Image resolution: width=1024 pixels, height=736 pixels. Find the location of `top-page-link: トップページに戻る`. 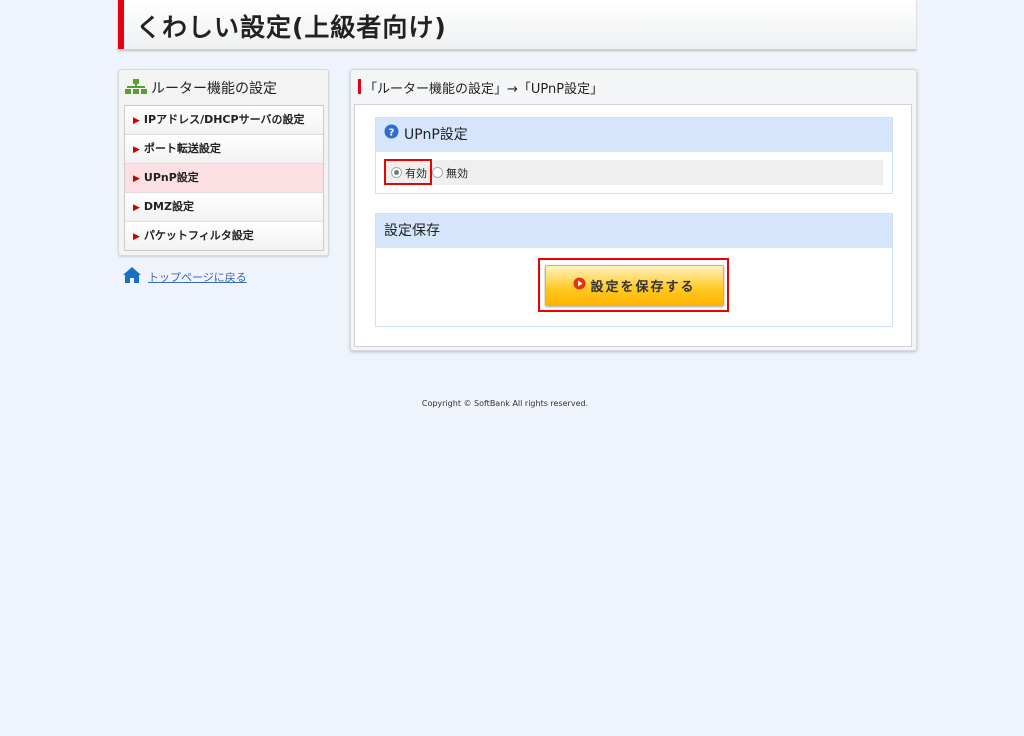

top-page-link: トップページに戻る is located at coordinates (197, 277).